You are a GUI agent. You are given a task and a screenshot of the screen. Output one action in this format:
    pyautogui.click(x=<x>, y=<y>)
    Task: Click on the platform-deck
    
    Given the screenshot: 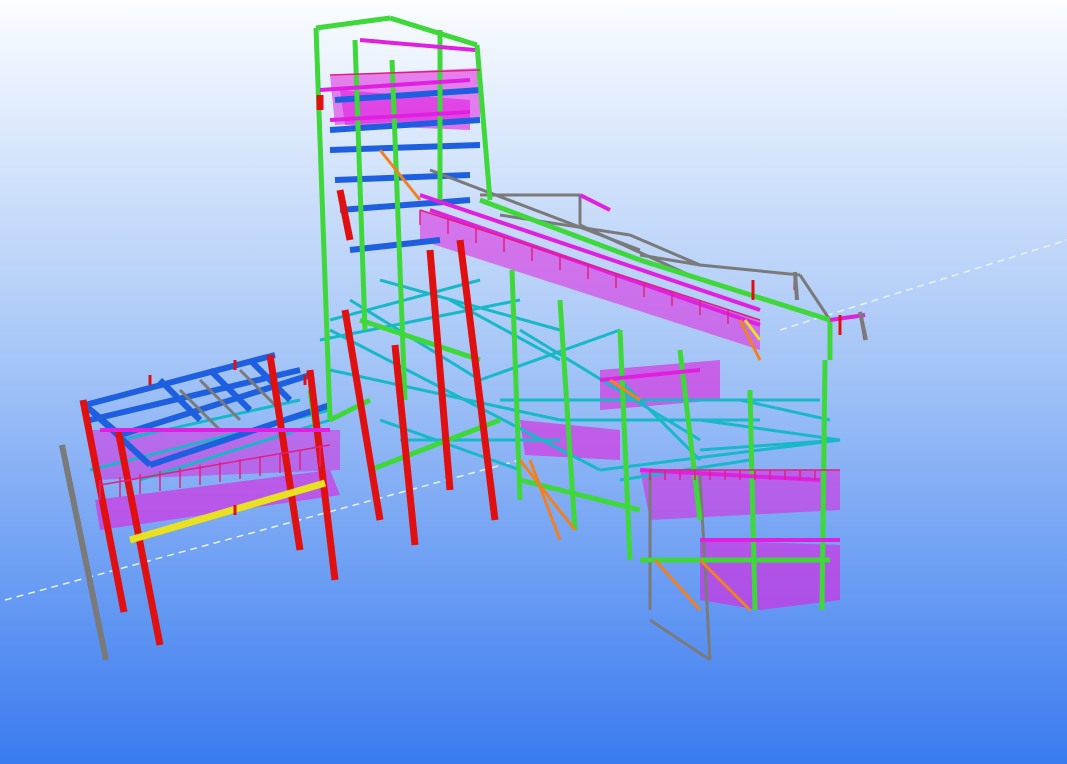 What is the action you would take?
    pyautogui.click(x=770, y=575)
    